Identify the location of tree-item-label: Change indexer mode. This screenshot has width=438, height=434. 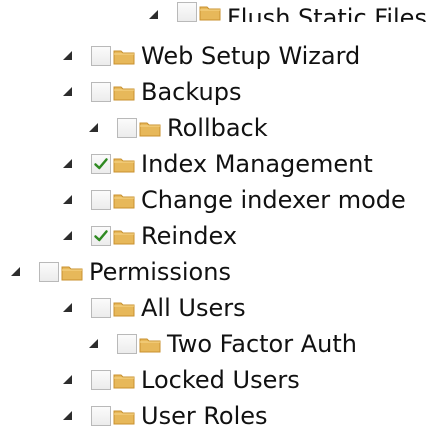
(273, 200).